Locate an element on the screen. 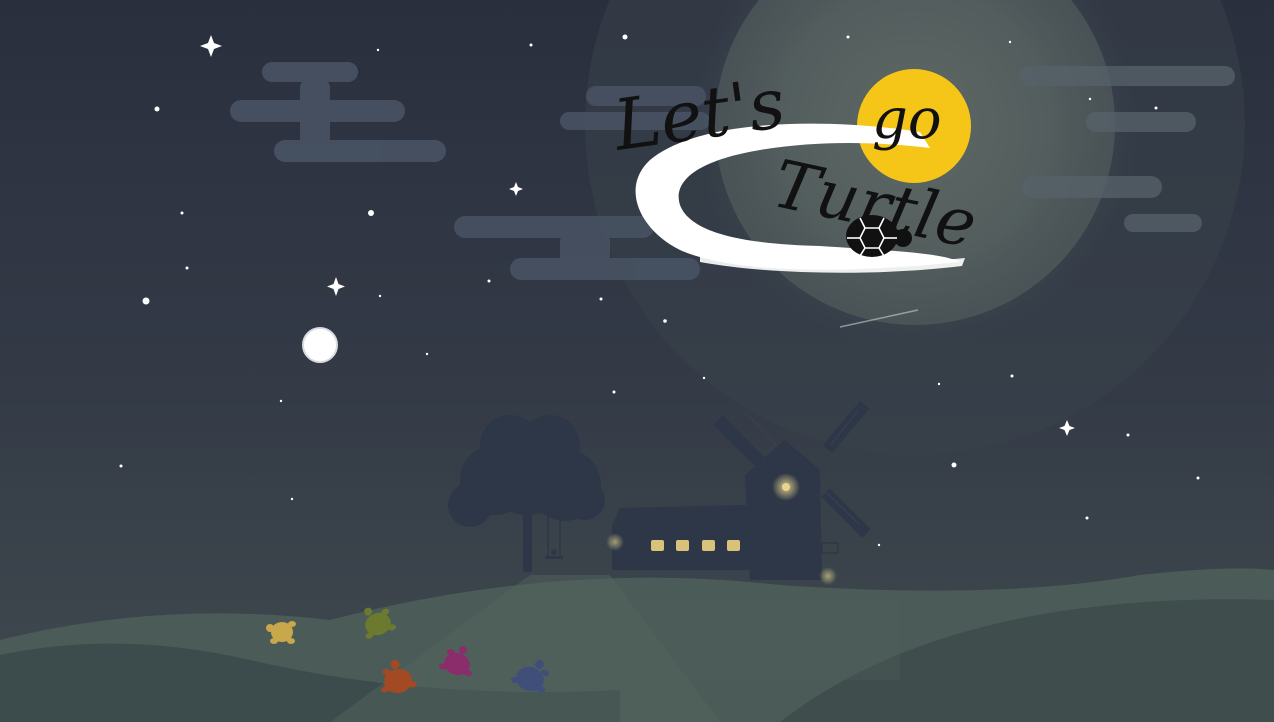 The height and width of the screenshot is (722, 1274). hill-reflection is located at coordinates (730, 640).